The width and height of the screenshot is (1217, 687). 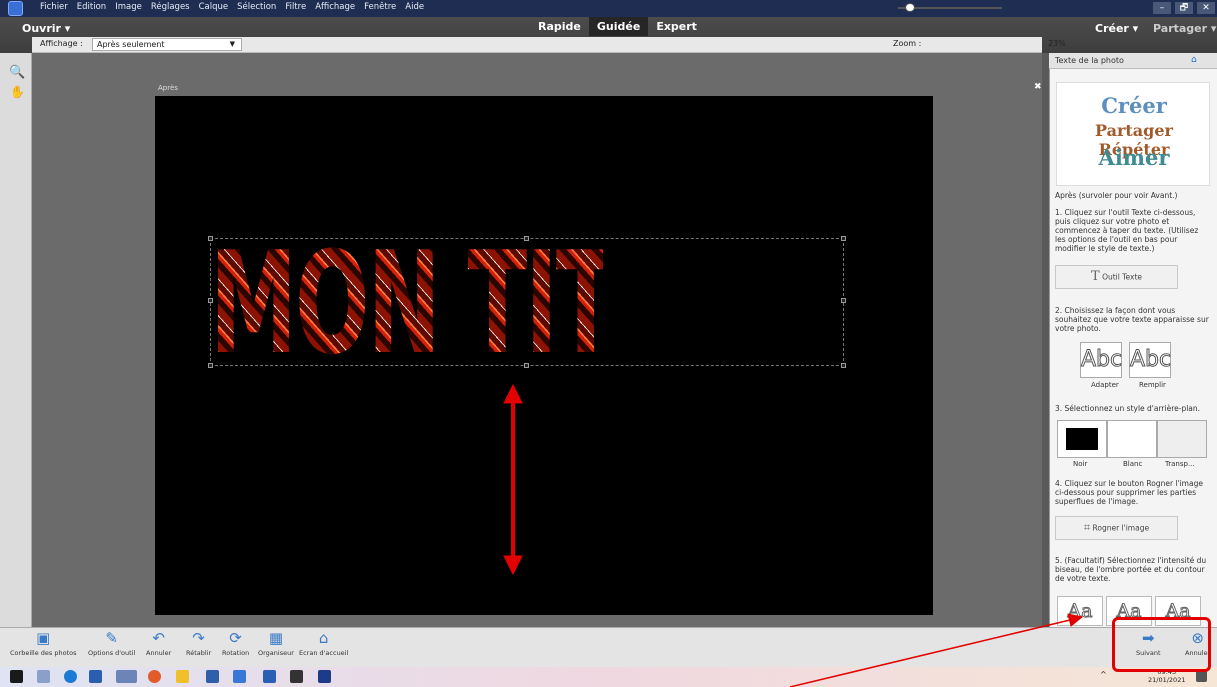 What do you see at coordinates (232, 44) in the screenshot?
I see `chevron-down-icon: ▼` at bounding box center [232, 44].